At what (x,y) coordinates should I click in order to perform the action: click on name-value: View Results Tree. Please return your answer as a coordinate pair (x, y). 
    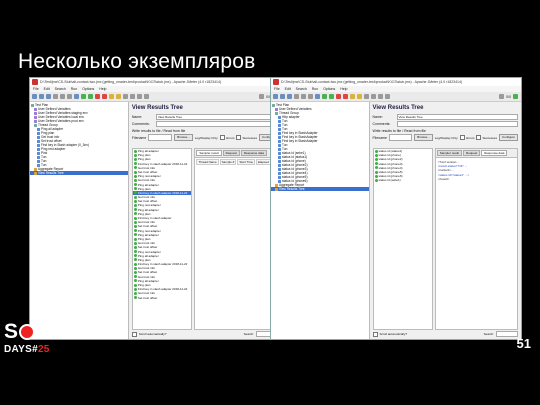
    Looking at the image, I should click on (169, 116).